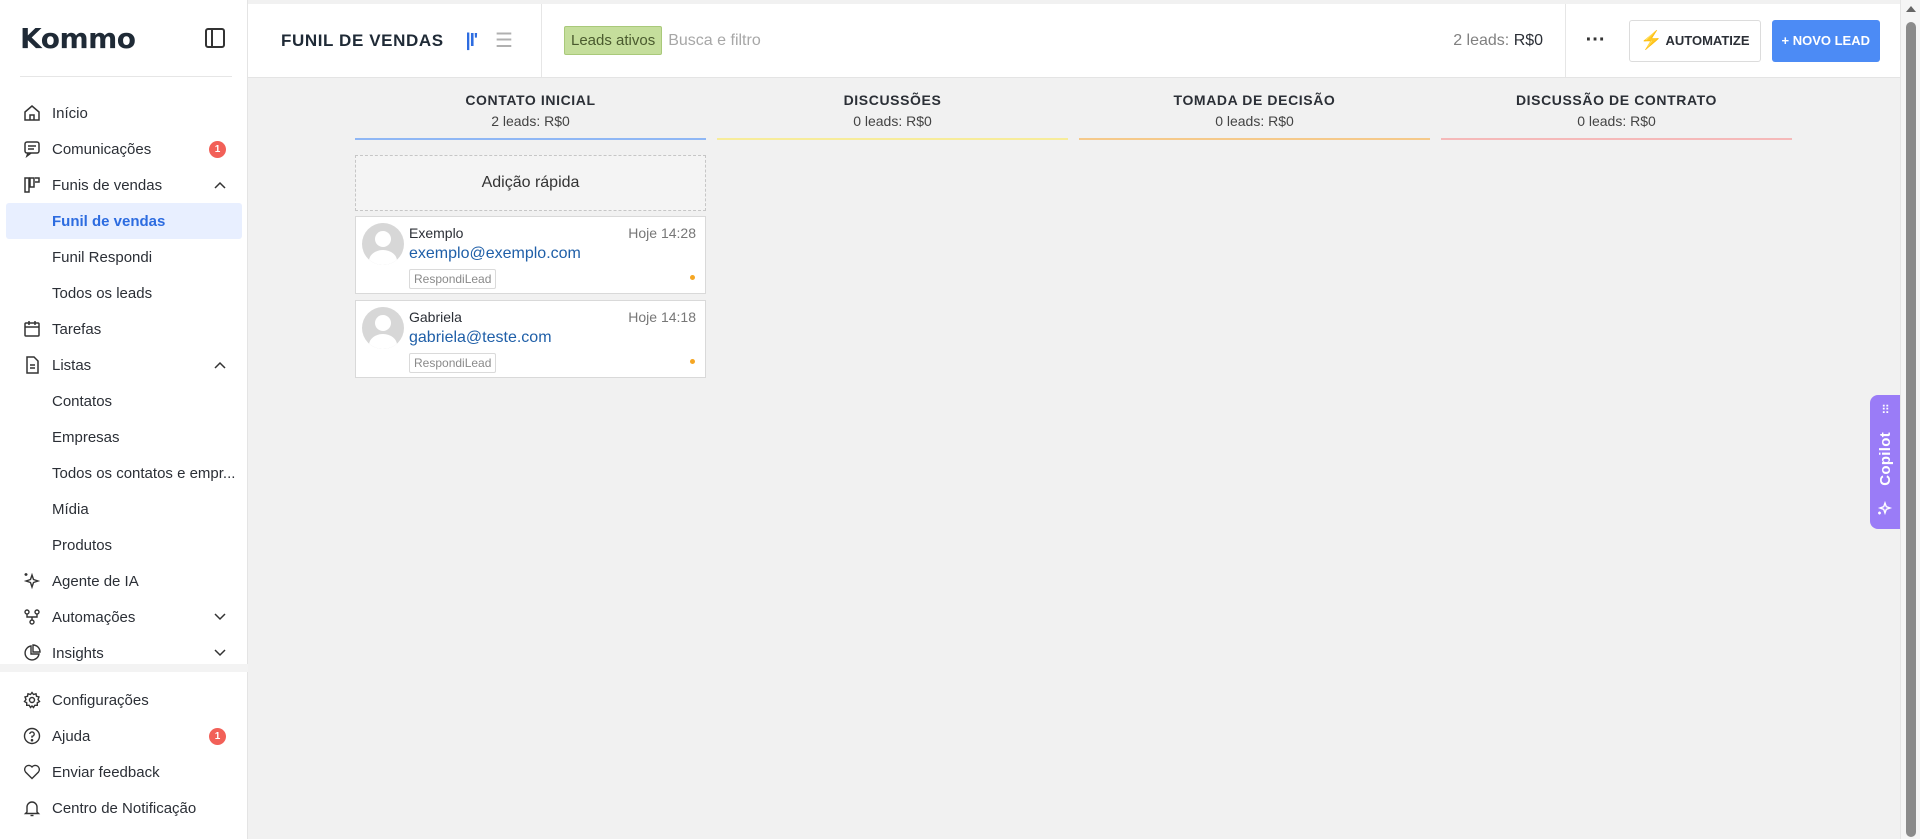 This screenshot has height=839, width=1920. What do you see at coordinates (1885, 410) in the screenshot?
I see `drag-handle-icon: ⠿` at bounding box center [1885, 410].